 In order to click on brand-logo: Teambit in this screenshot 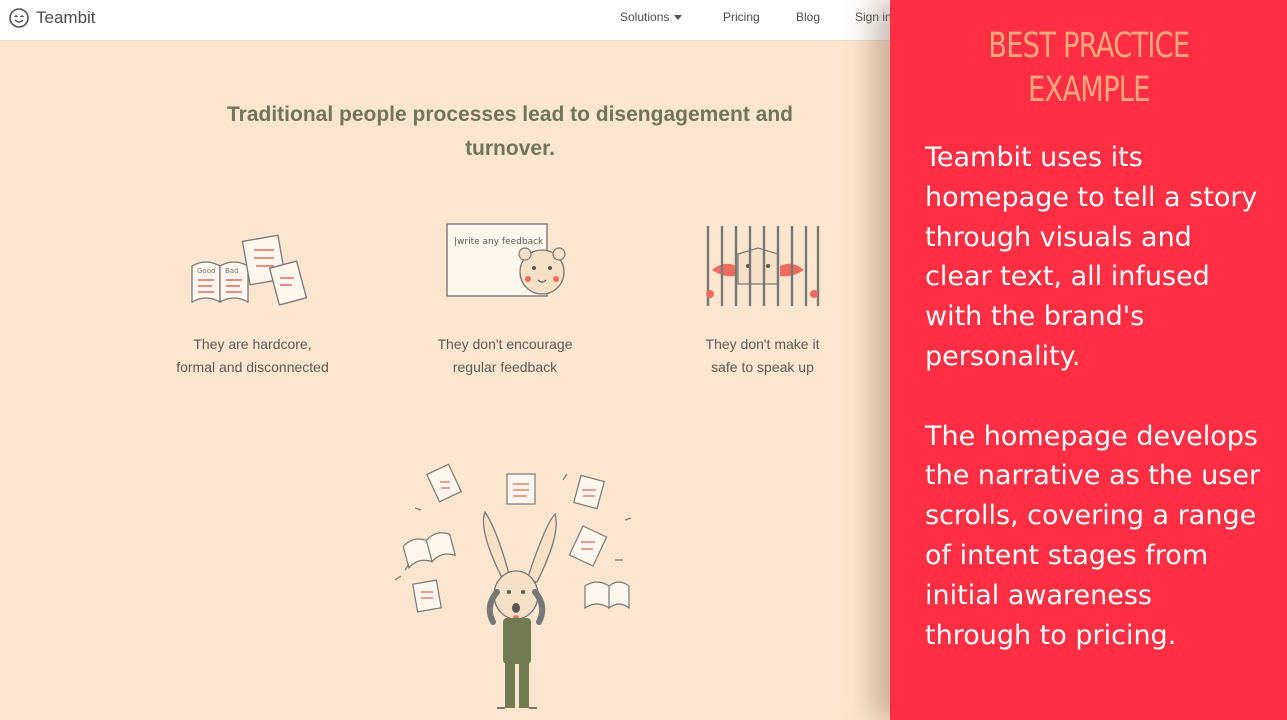, I will do `click(52, 18)`.